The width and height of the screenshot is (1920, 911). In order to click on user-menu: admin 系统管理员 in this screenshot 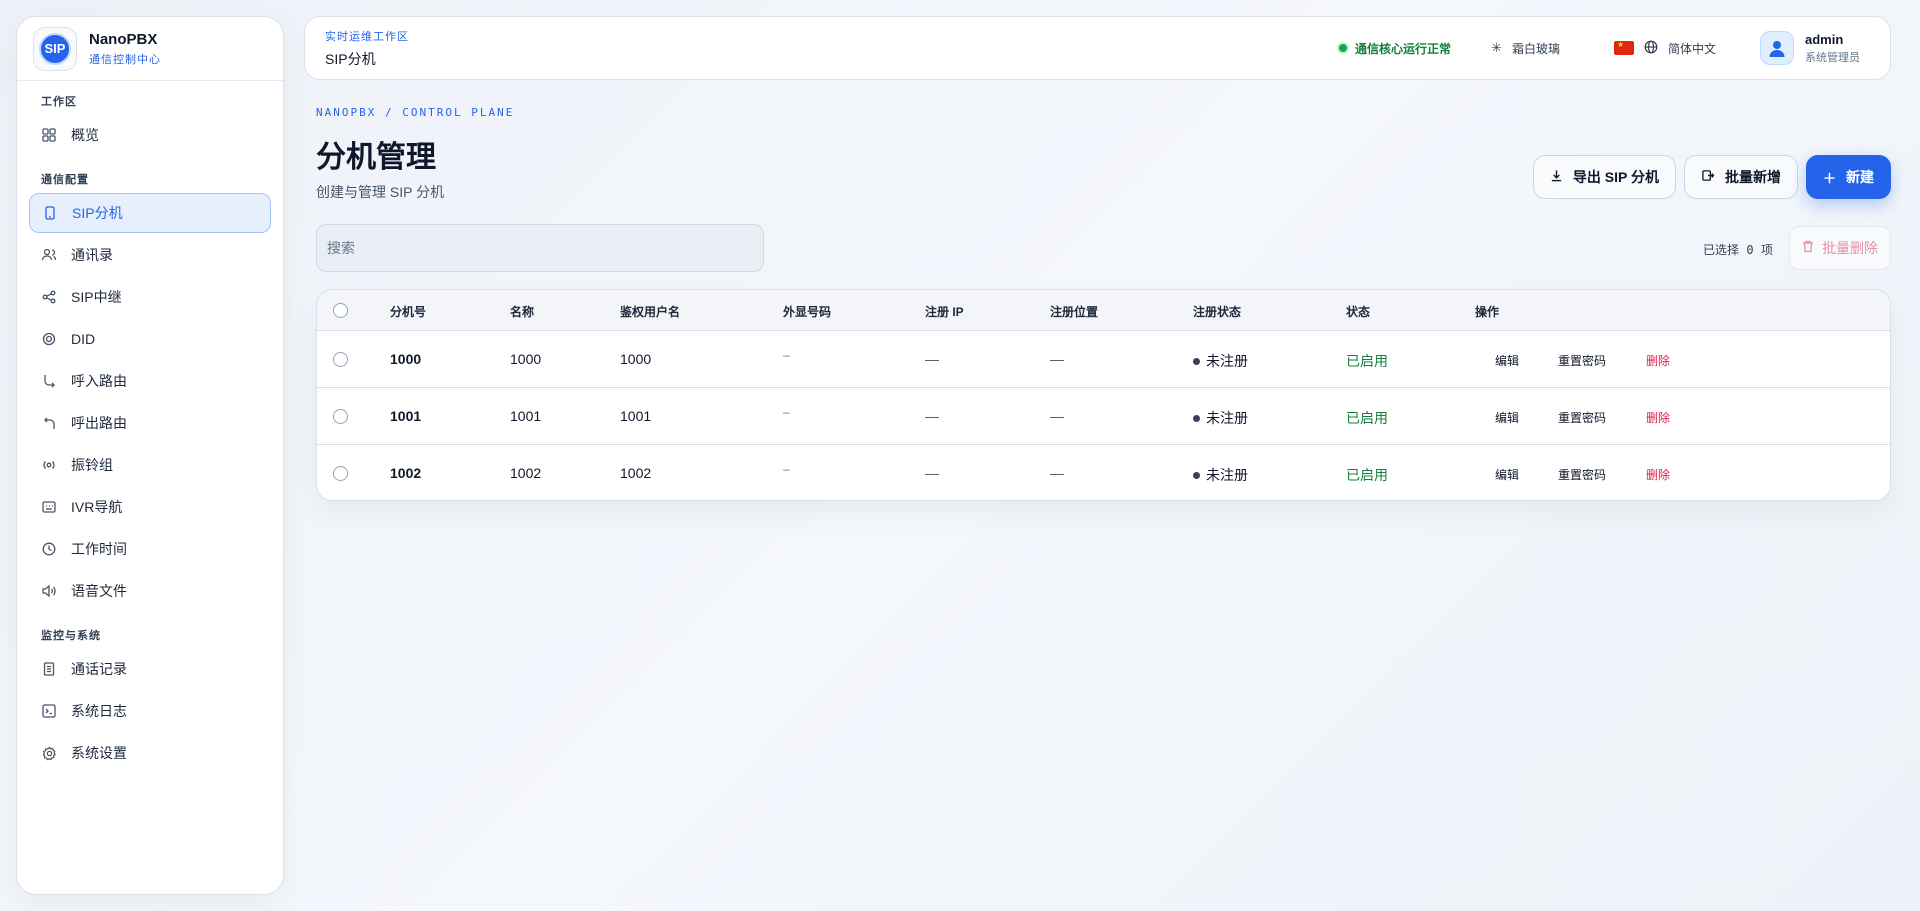, I will do `click(1810, 48)`.